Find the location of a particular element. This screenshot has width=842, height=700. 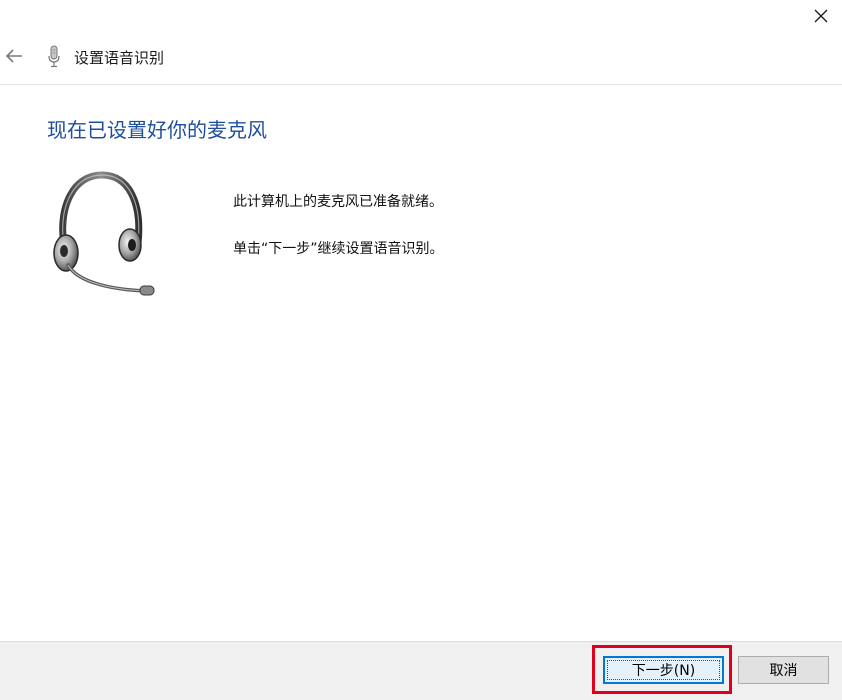

cancel-button: 取消 is located at coordinates (783, 670).